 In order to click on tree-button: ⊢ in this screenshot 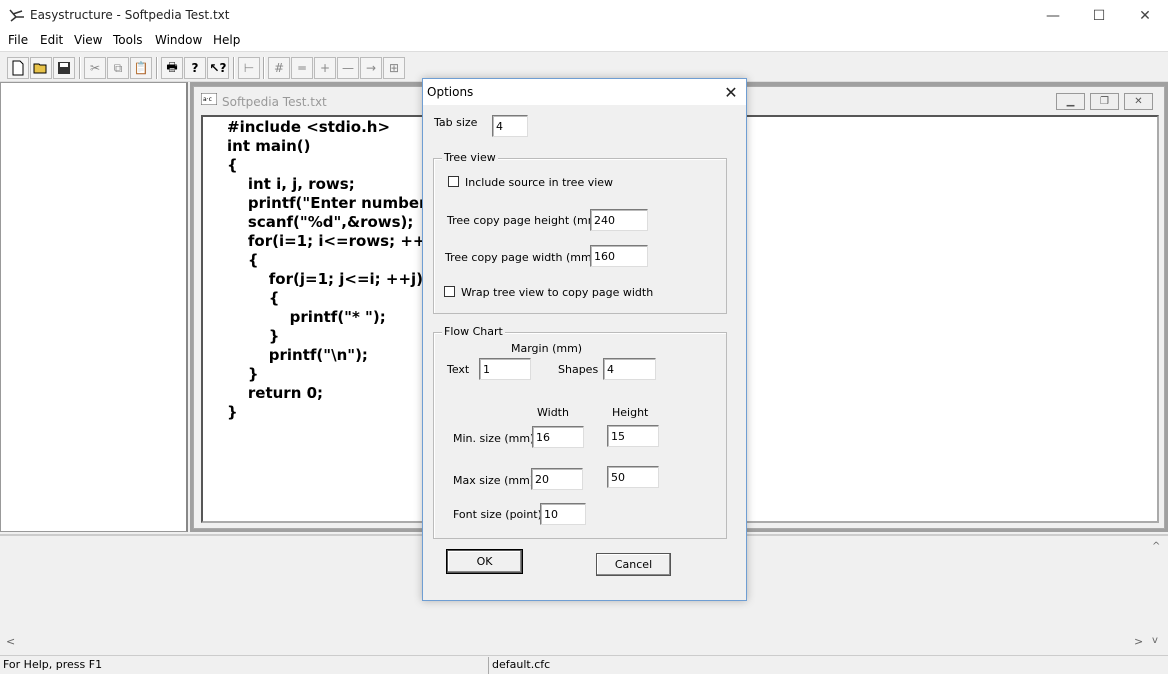, I will do `click(249, 68)`.